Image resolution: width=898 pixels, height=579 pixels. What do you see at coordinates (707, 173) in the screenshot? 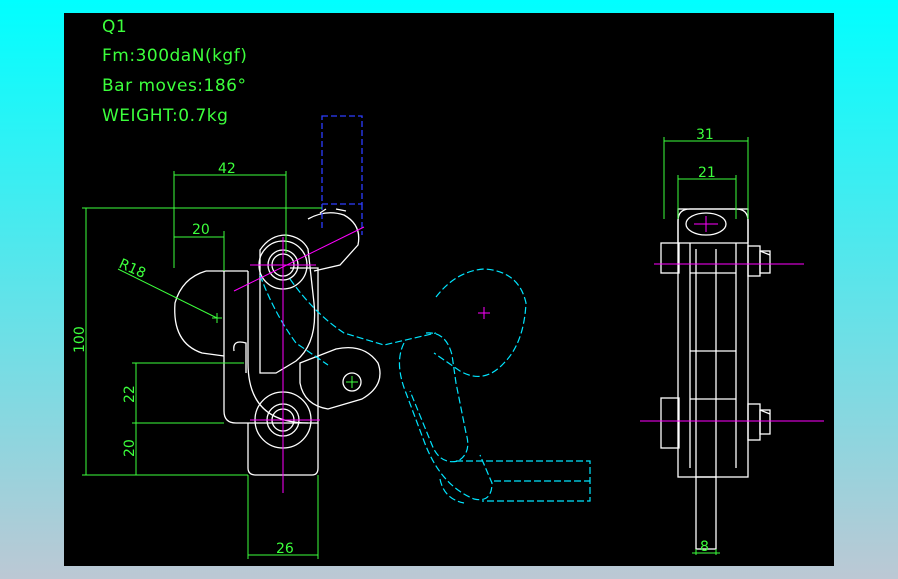
I see `dim-21: 21` at bounding box center [707, 173].